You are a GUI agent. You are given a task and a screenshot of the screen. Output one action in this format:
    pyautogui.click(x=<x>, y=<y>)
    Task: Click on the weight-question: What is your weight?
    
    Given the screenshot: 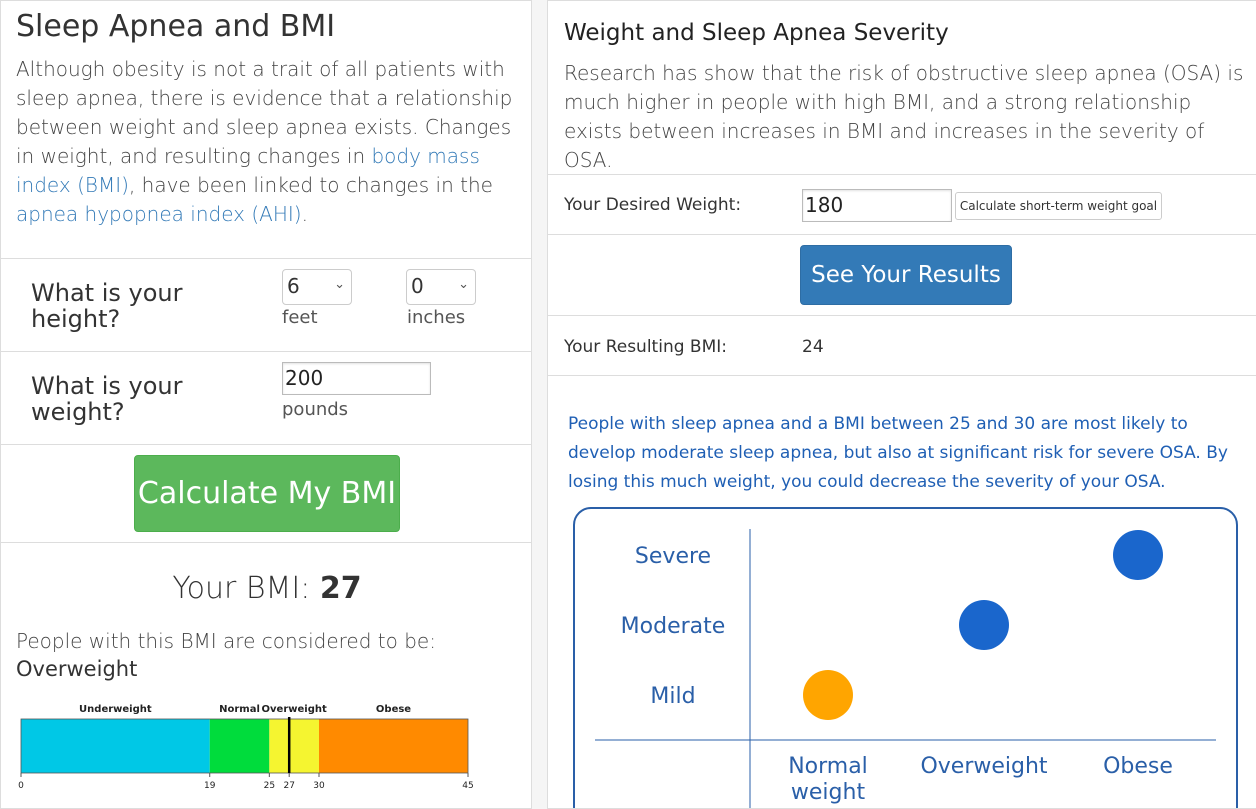 What is the action you would take?
    pyautogui.click(x=107, y=399)
    